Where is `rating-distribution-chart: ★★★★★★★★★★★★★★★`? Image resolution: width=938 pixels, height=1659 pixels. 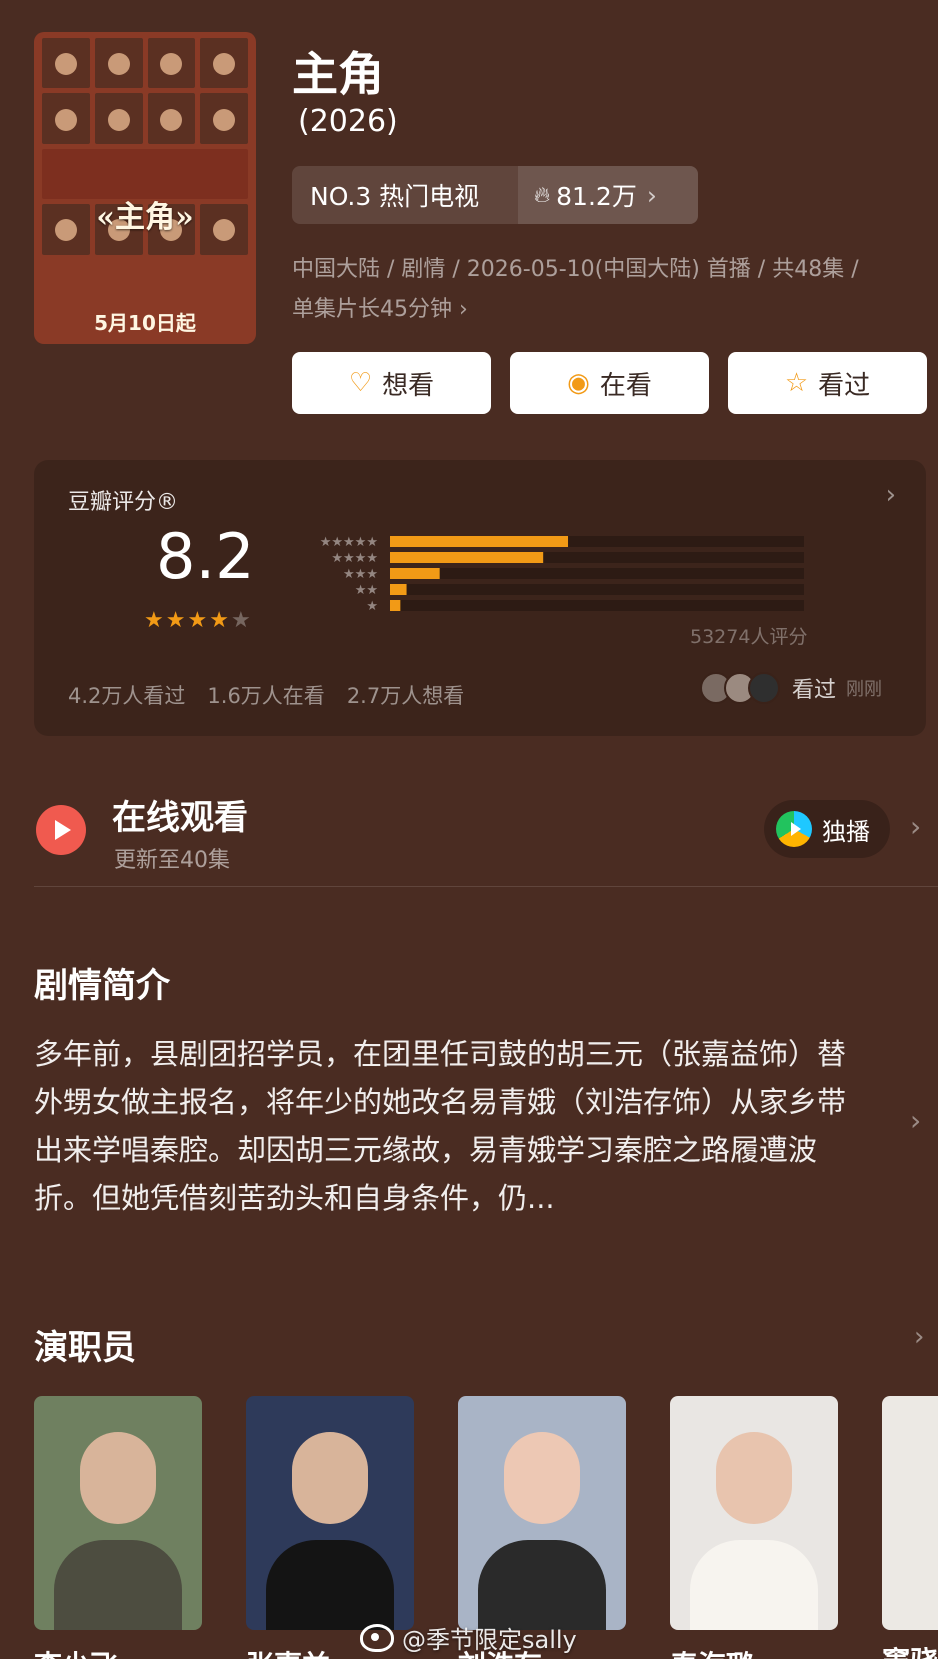 rating-distribution-chart: ★★★★★★★★★★★★★★★ is located at coordinates (562, 574).